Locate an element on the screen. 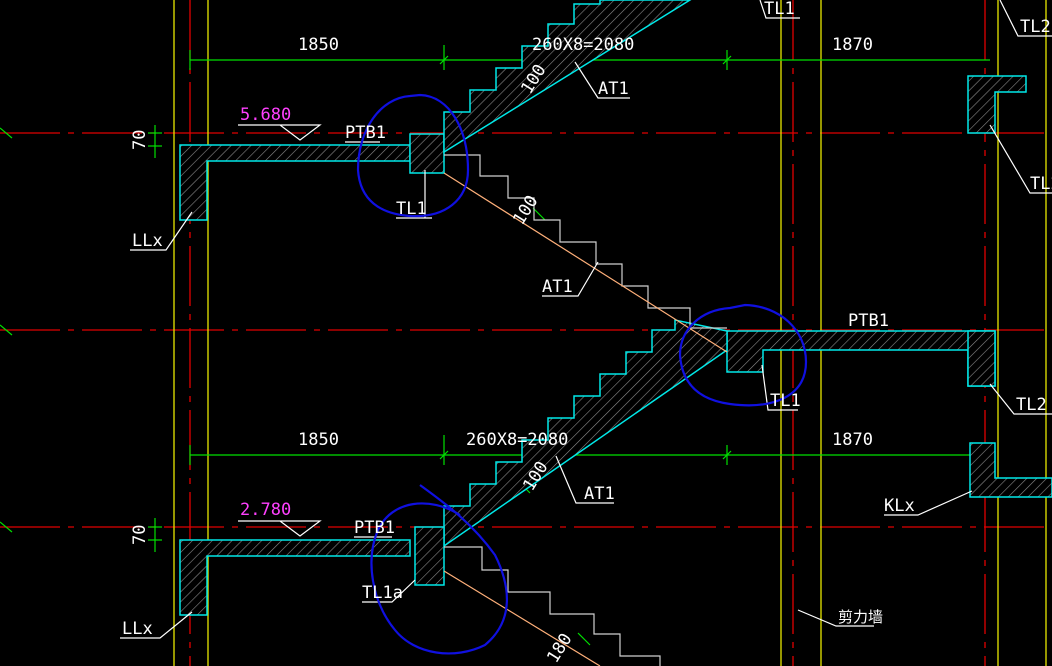  flight-line-upper is located at coordinates (585, 262).